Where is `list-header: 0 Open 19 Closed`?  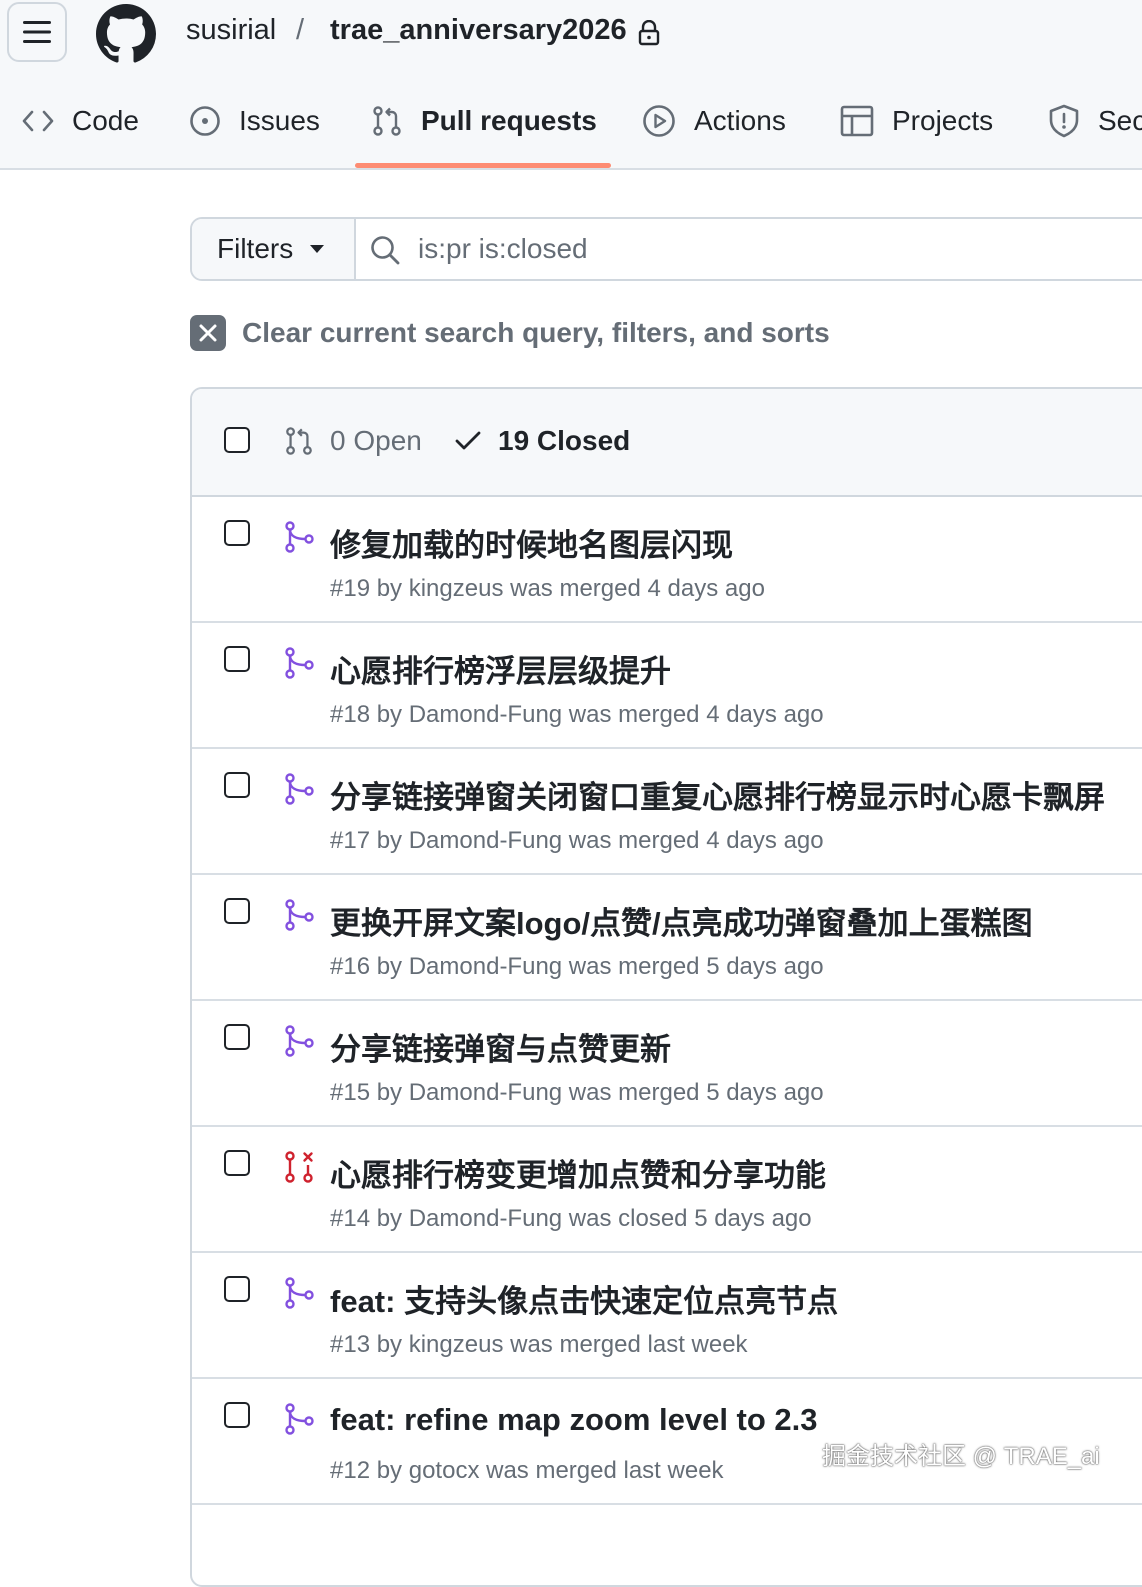
list-header: 0 Open 19 Closed is located at coordinates (667, 443).